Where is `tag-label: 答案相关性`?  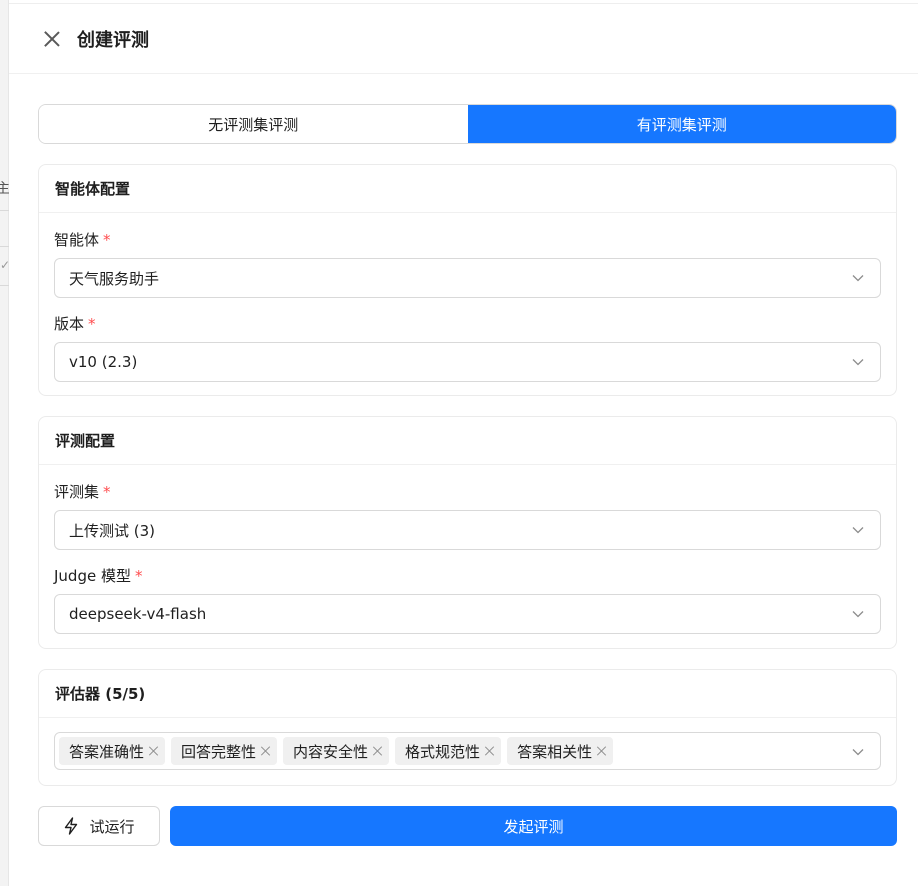 tag-label: 答案相关性 is located at coordinates (555, 751).